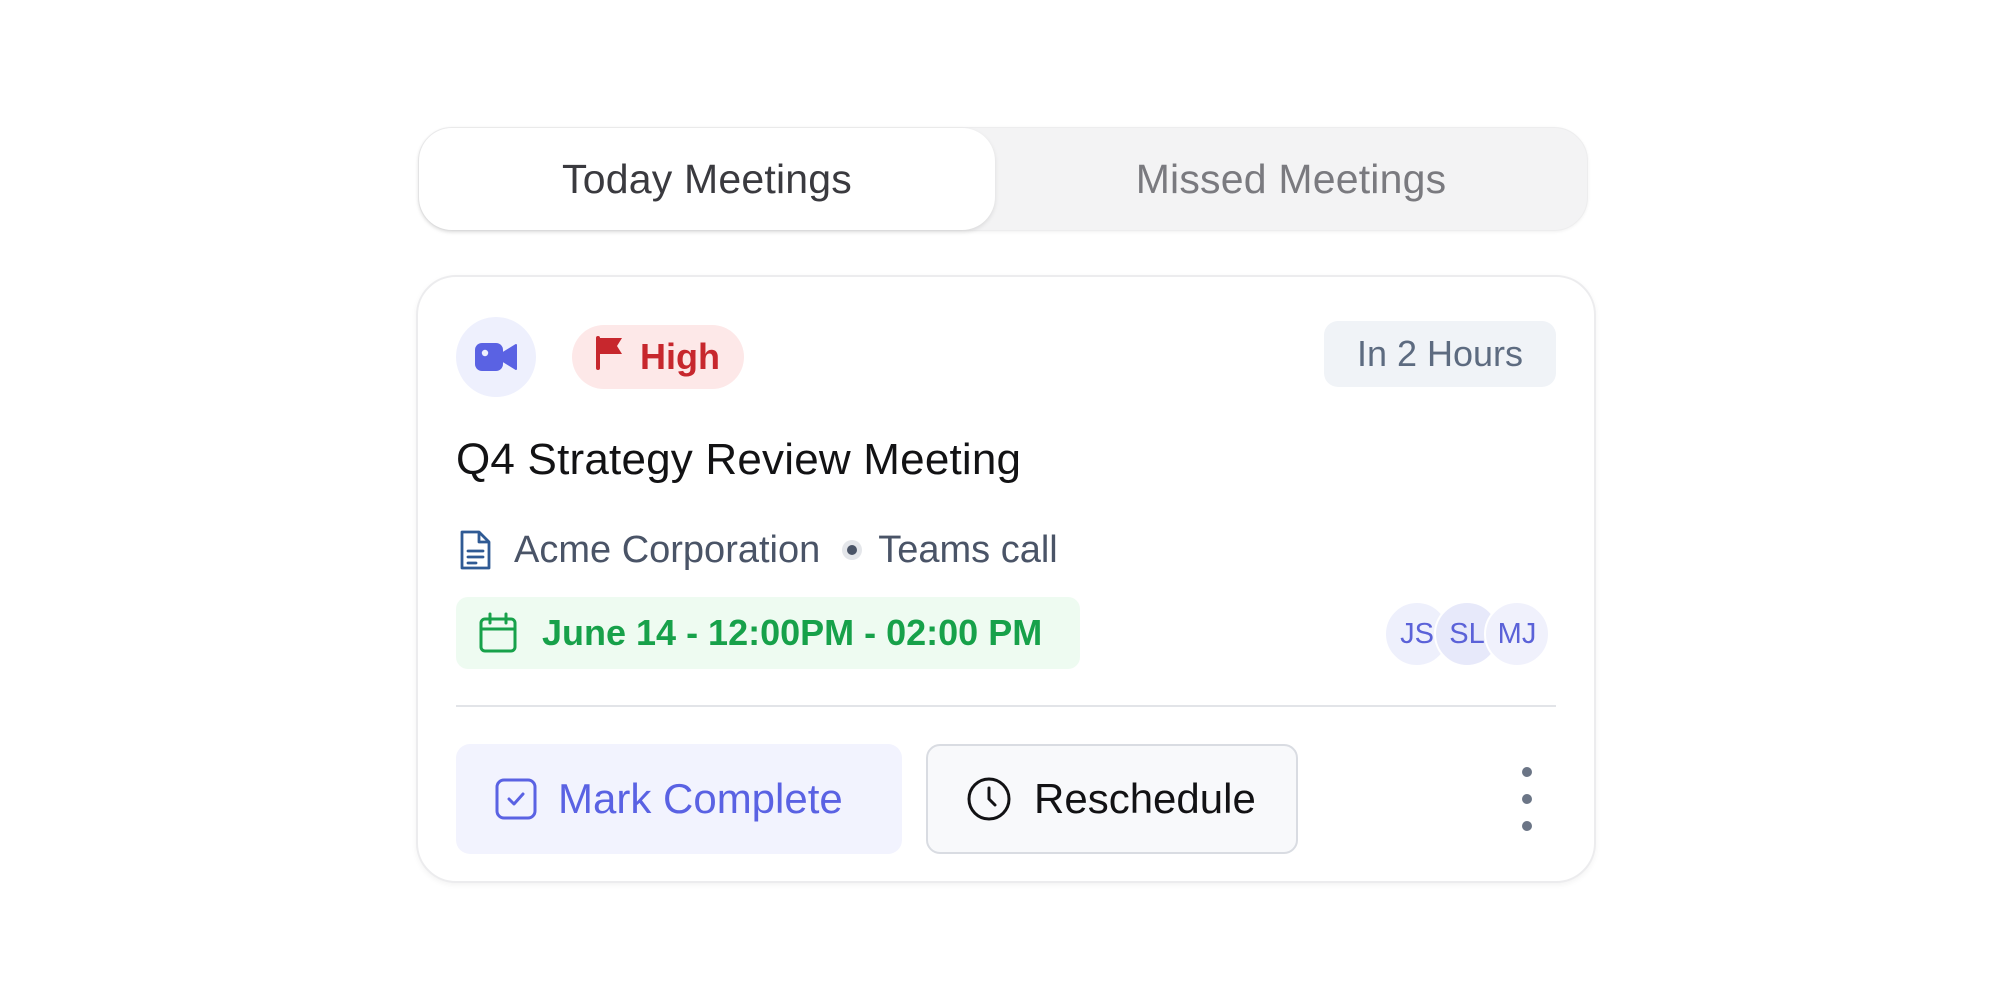  What do you see at coordinates (1469, 634) in the screenshot?
I see `attendee-avatars: JS SL MJ` at bounding box center [1469, 634].